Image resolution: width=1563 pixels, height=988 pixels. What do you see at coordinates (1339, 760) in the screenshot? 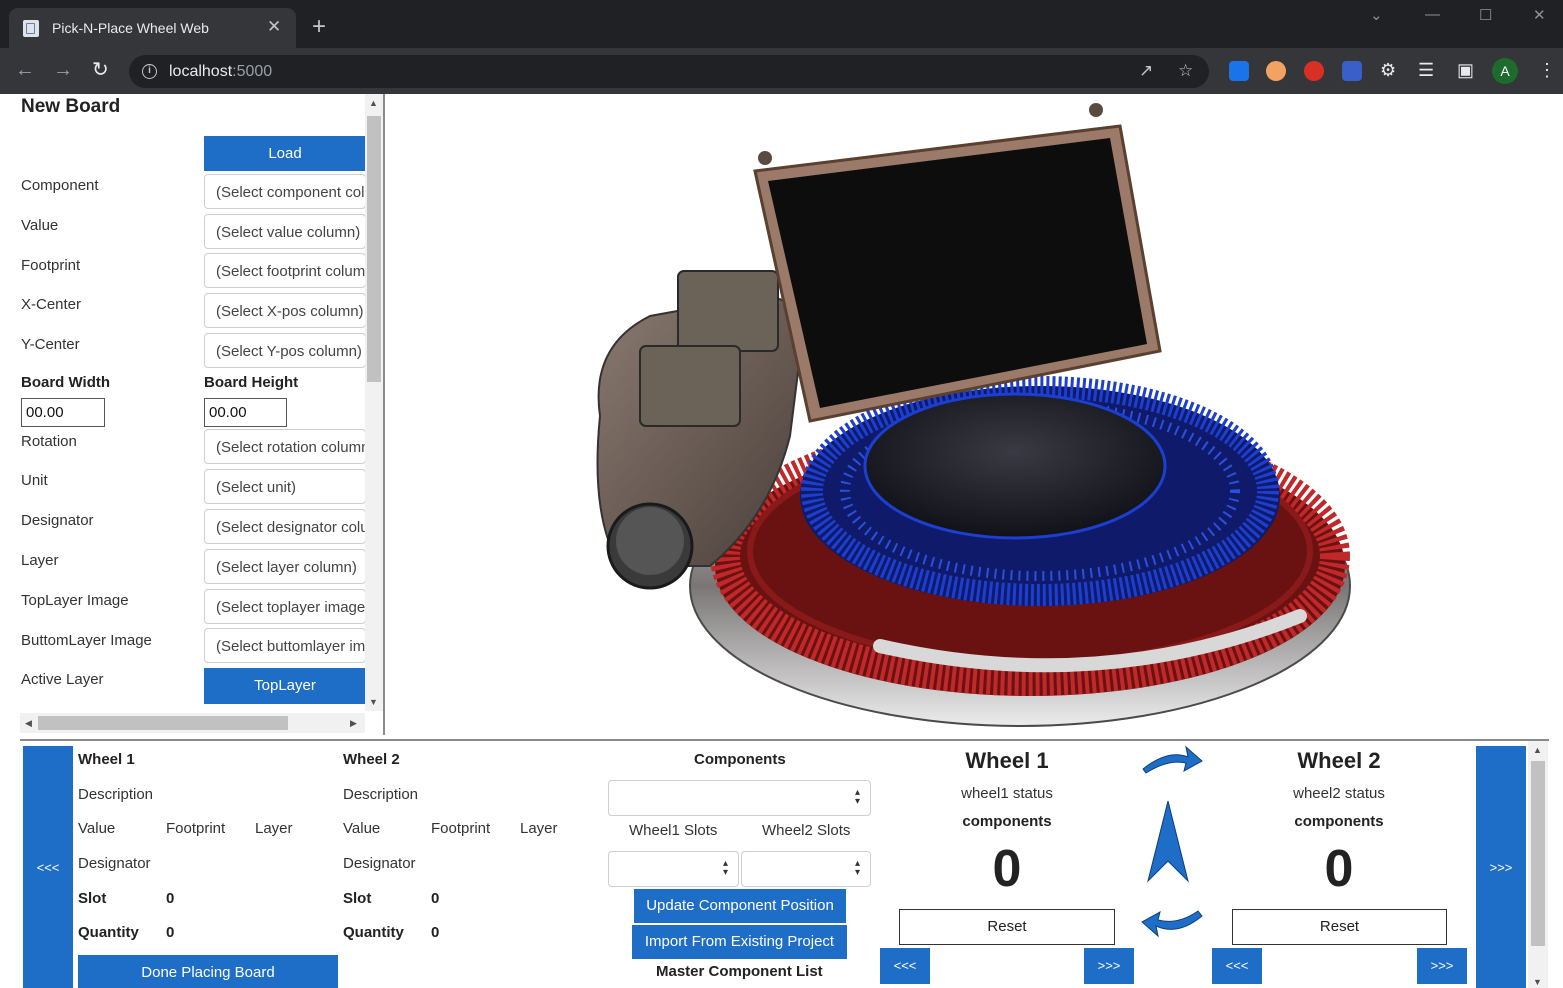
I see `wheel2-status-title: Wheel 2` at bounding box center [1339, 760].